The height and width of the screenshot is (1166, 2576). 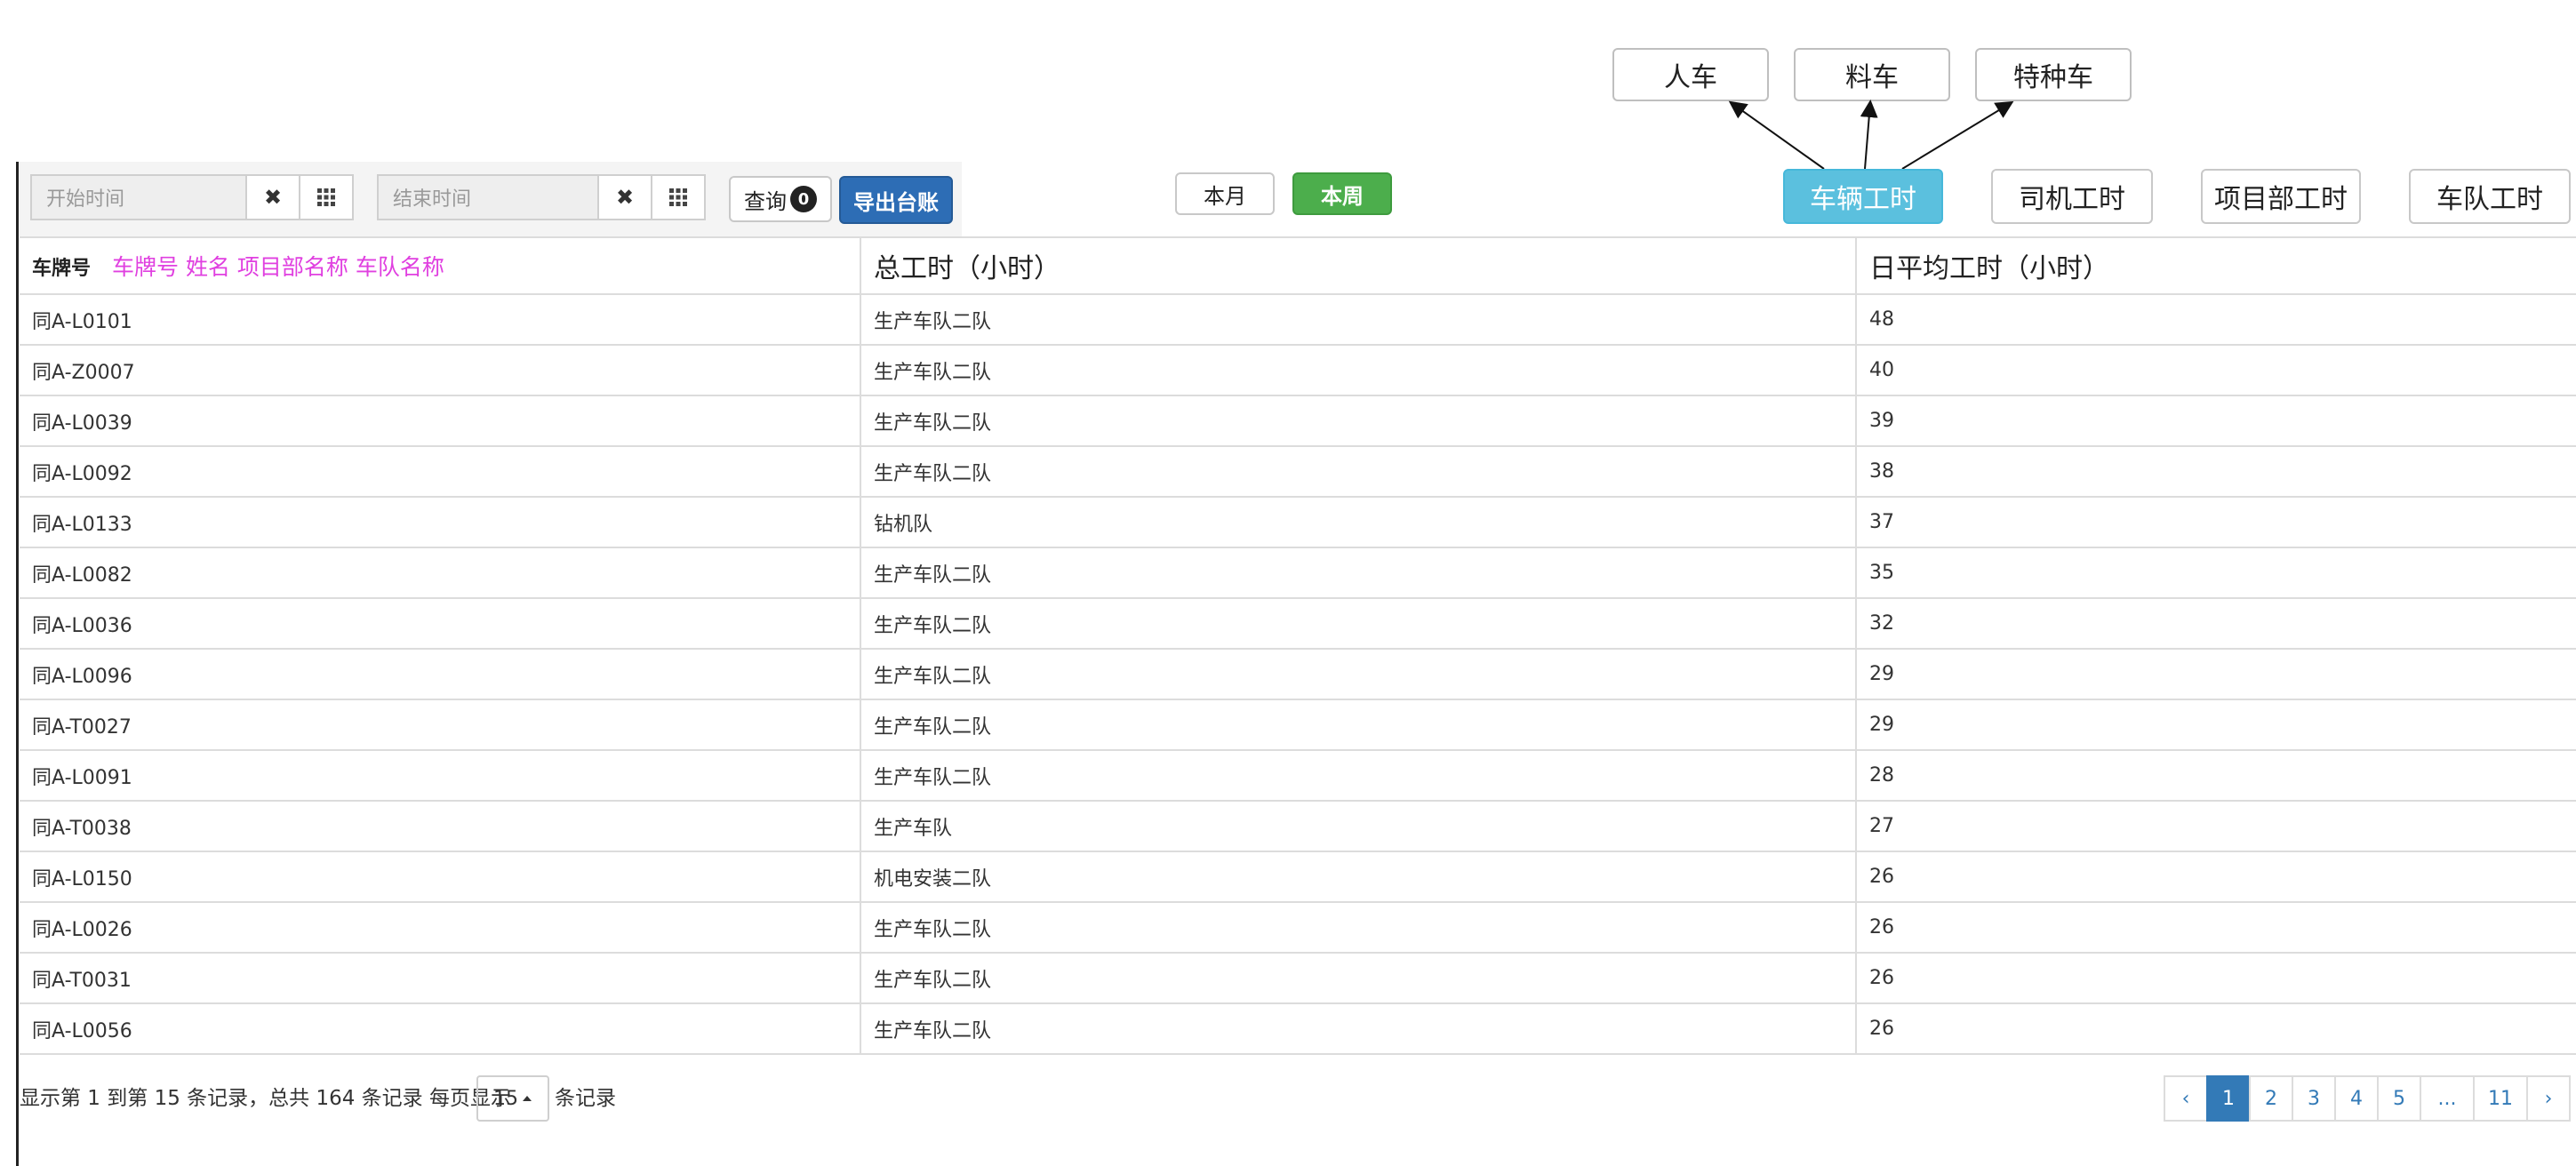 I want to click on table-row: 同A-T0038 生产车队 27, so click(x=1298, y=827).